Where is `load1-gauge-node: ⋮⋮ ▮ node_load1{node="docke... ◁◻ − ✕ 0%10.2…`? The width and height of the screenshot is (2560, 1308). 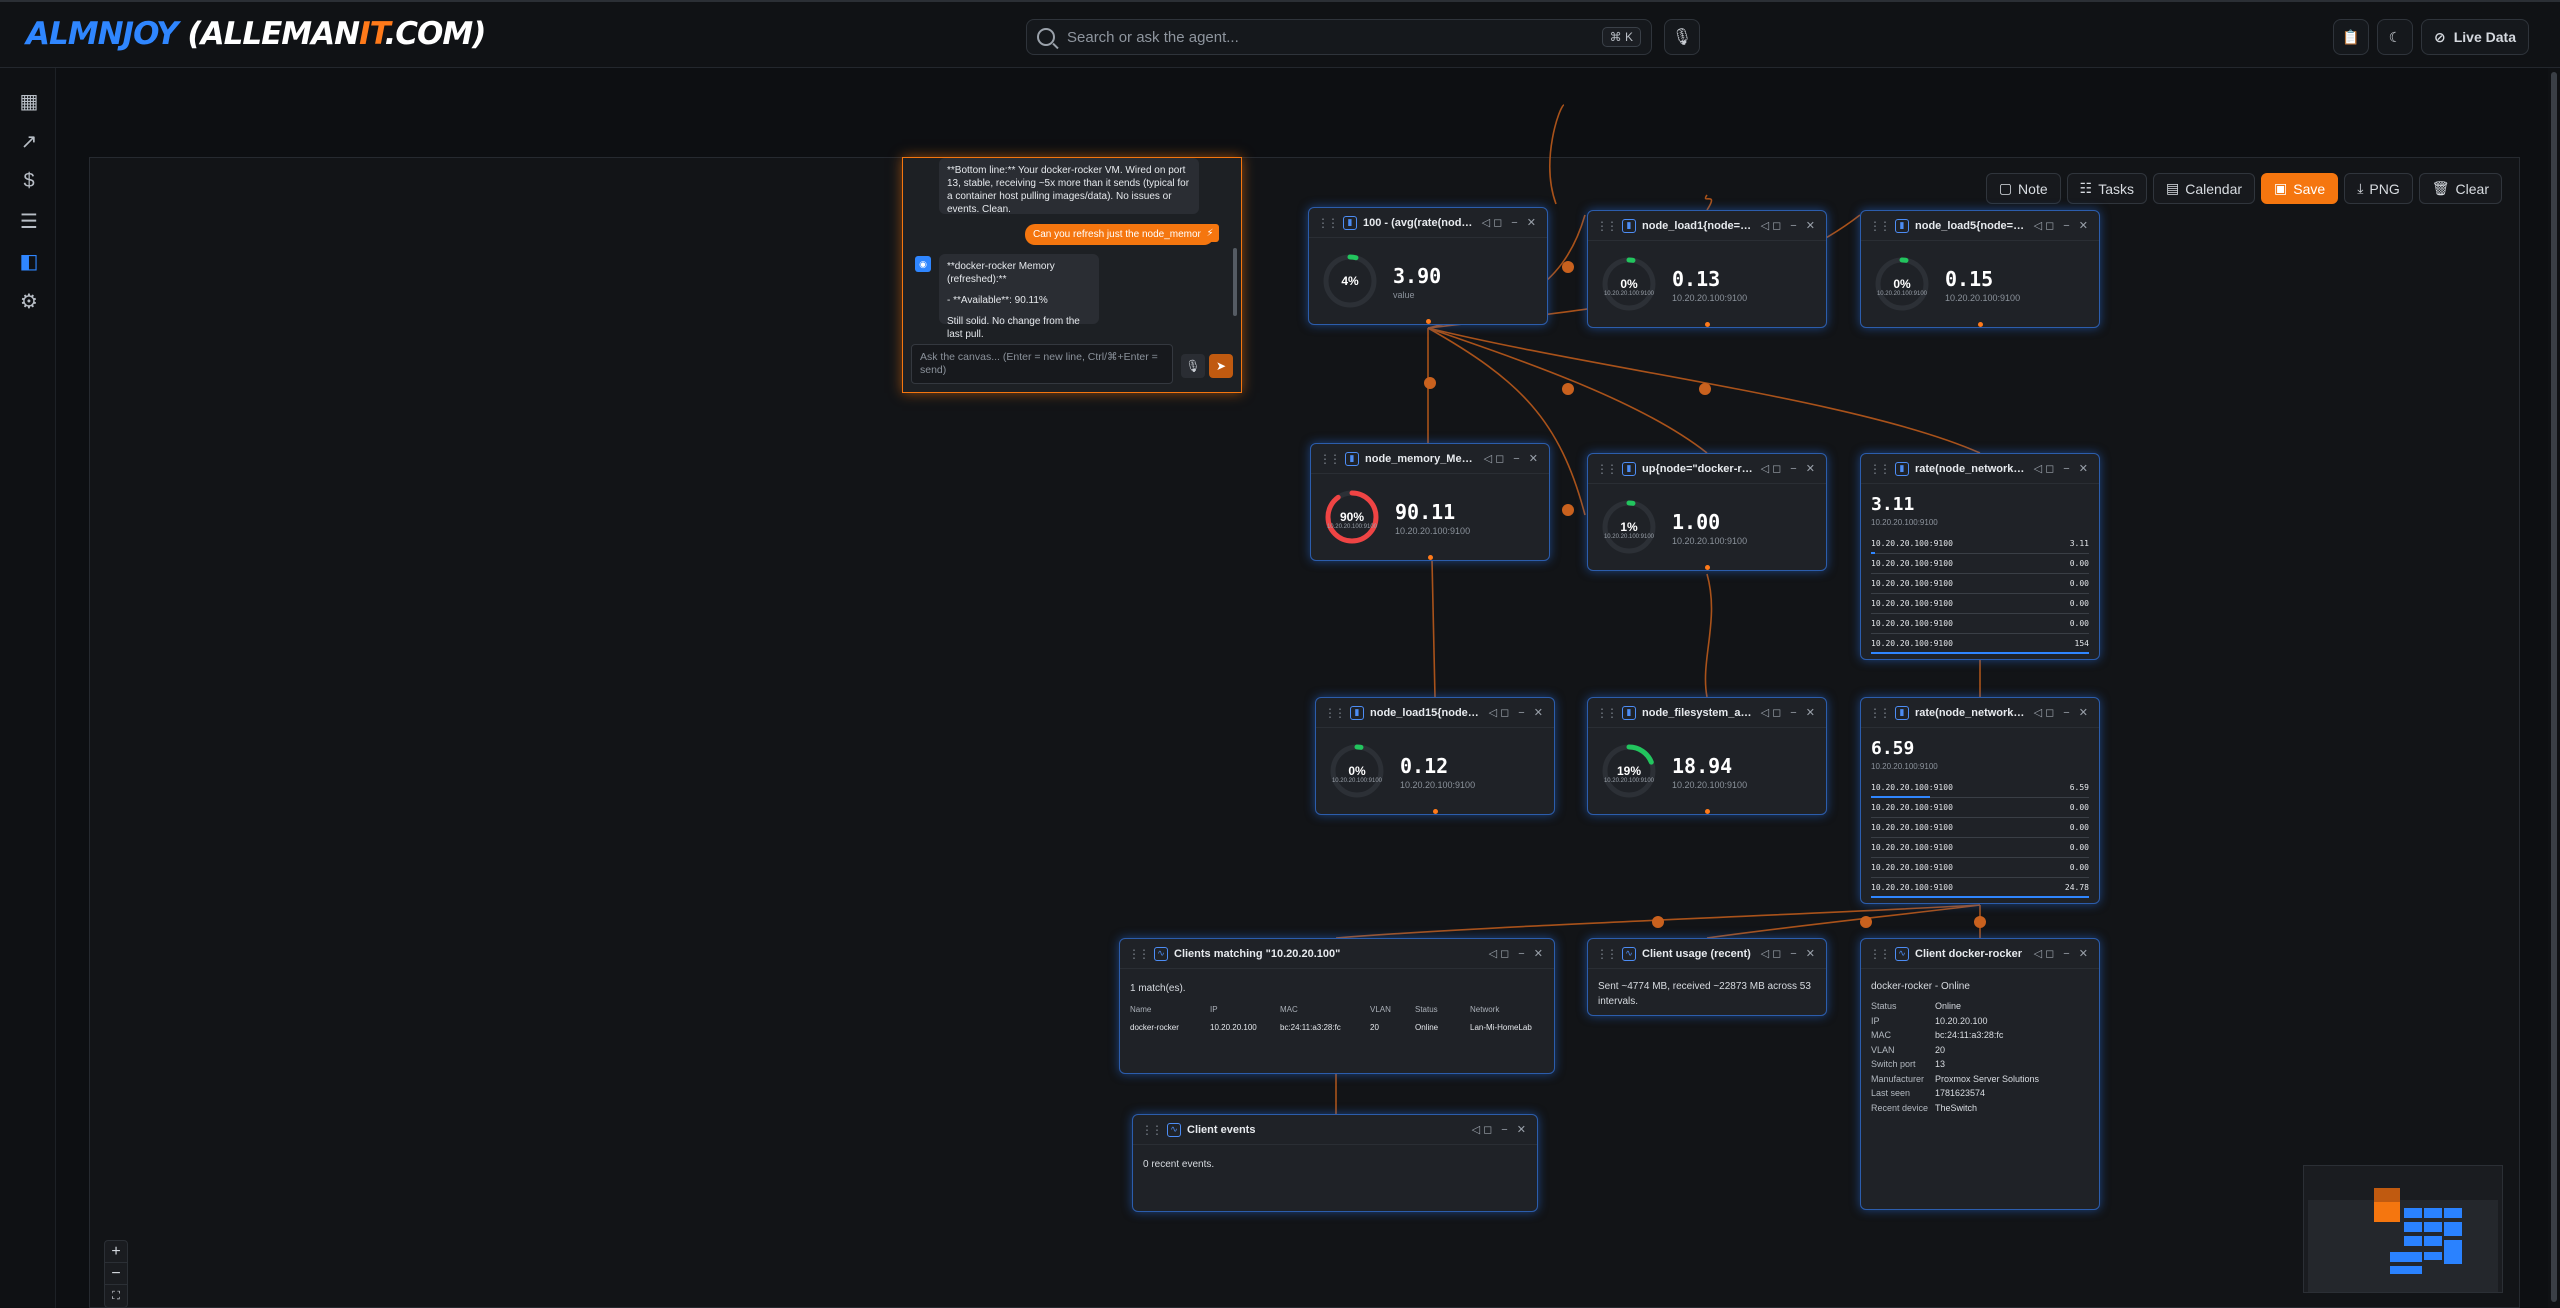 load1-gauge-node: ⋮⋮ ▮ node_load1{node="docke... ◁◻ − ✕ 0%10.2… is located at coordinates (1707, 269).